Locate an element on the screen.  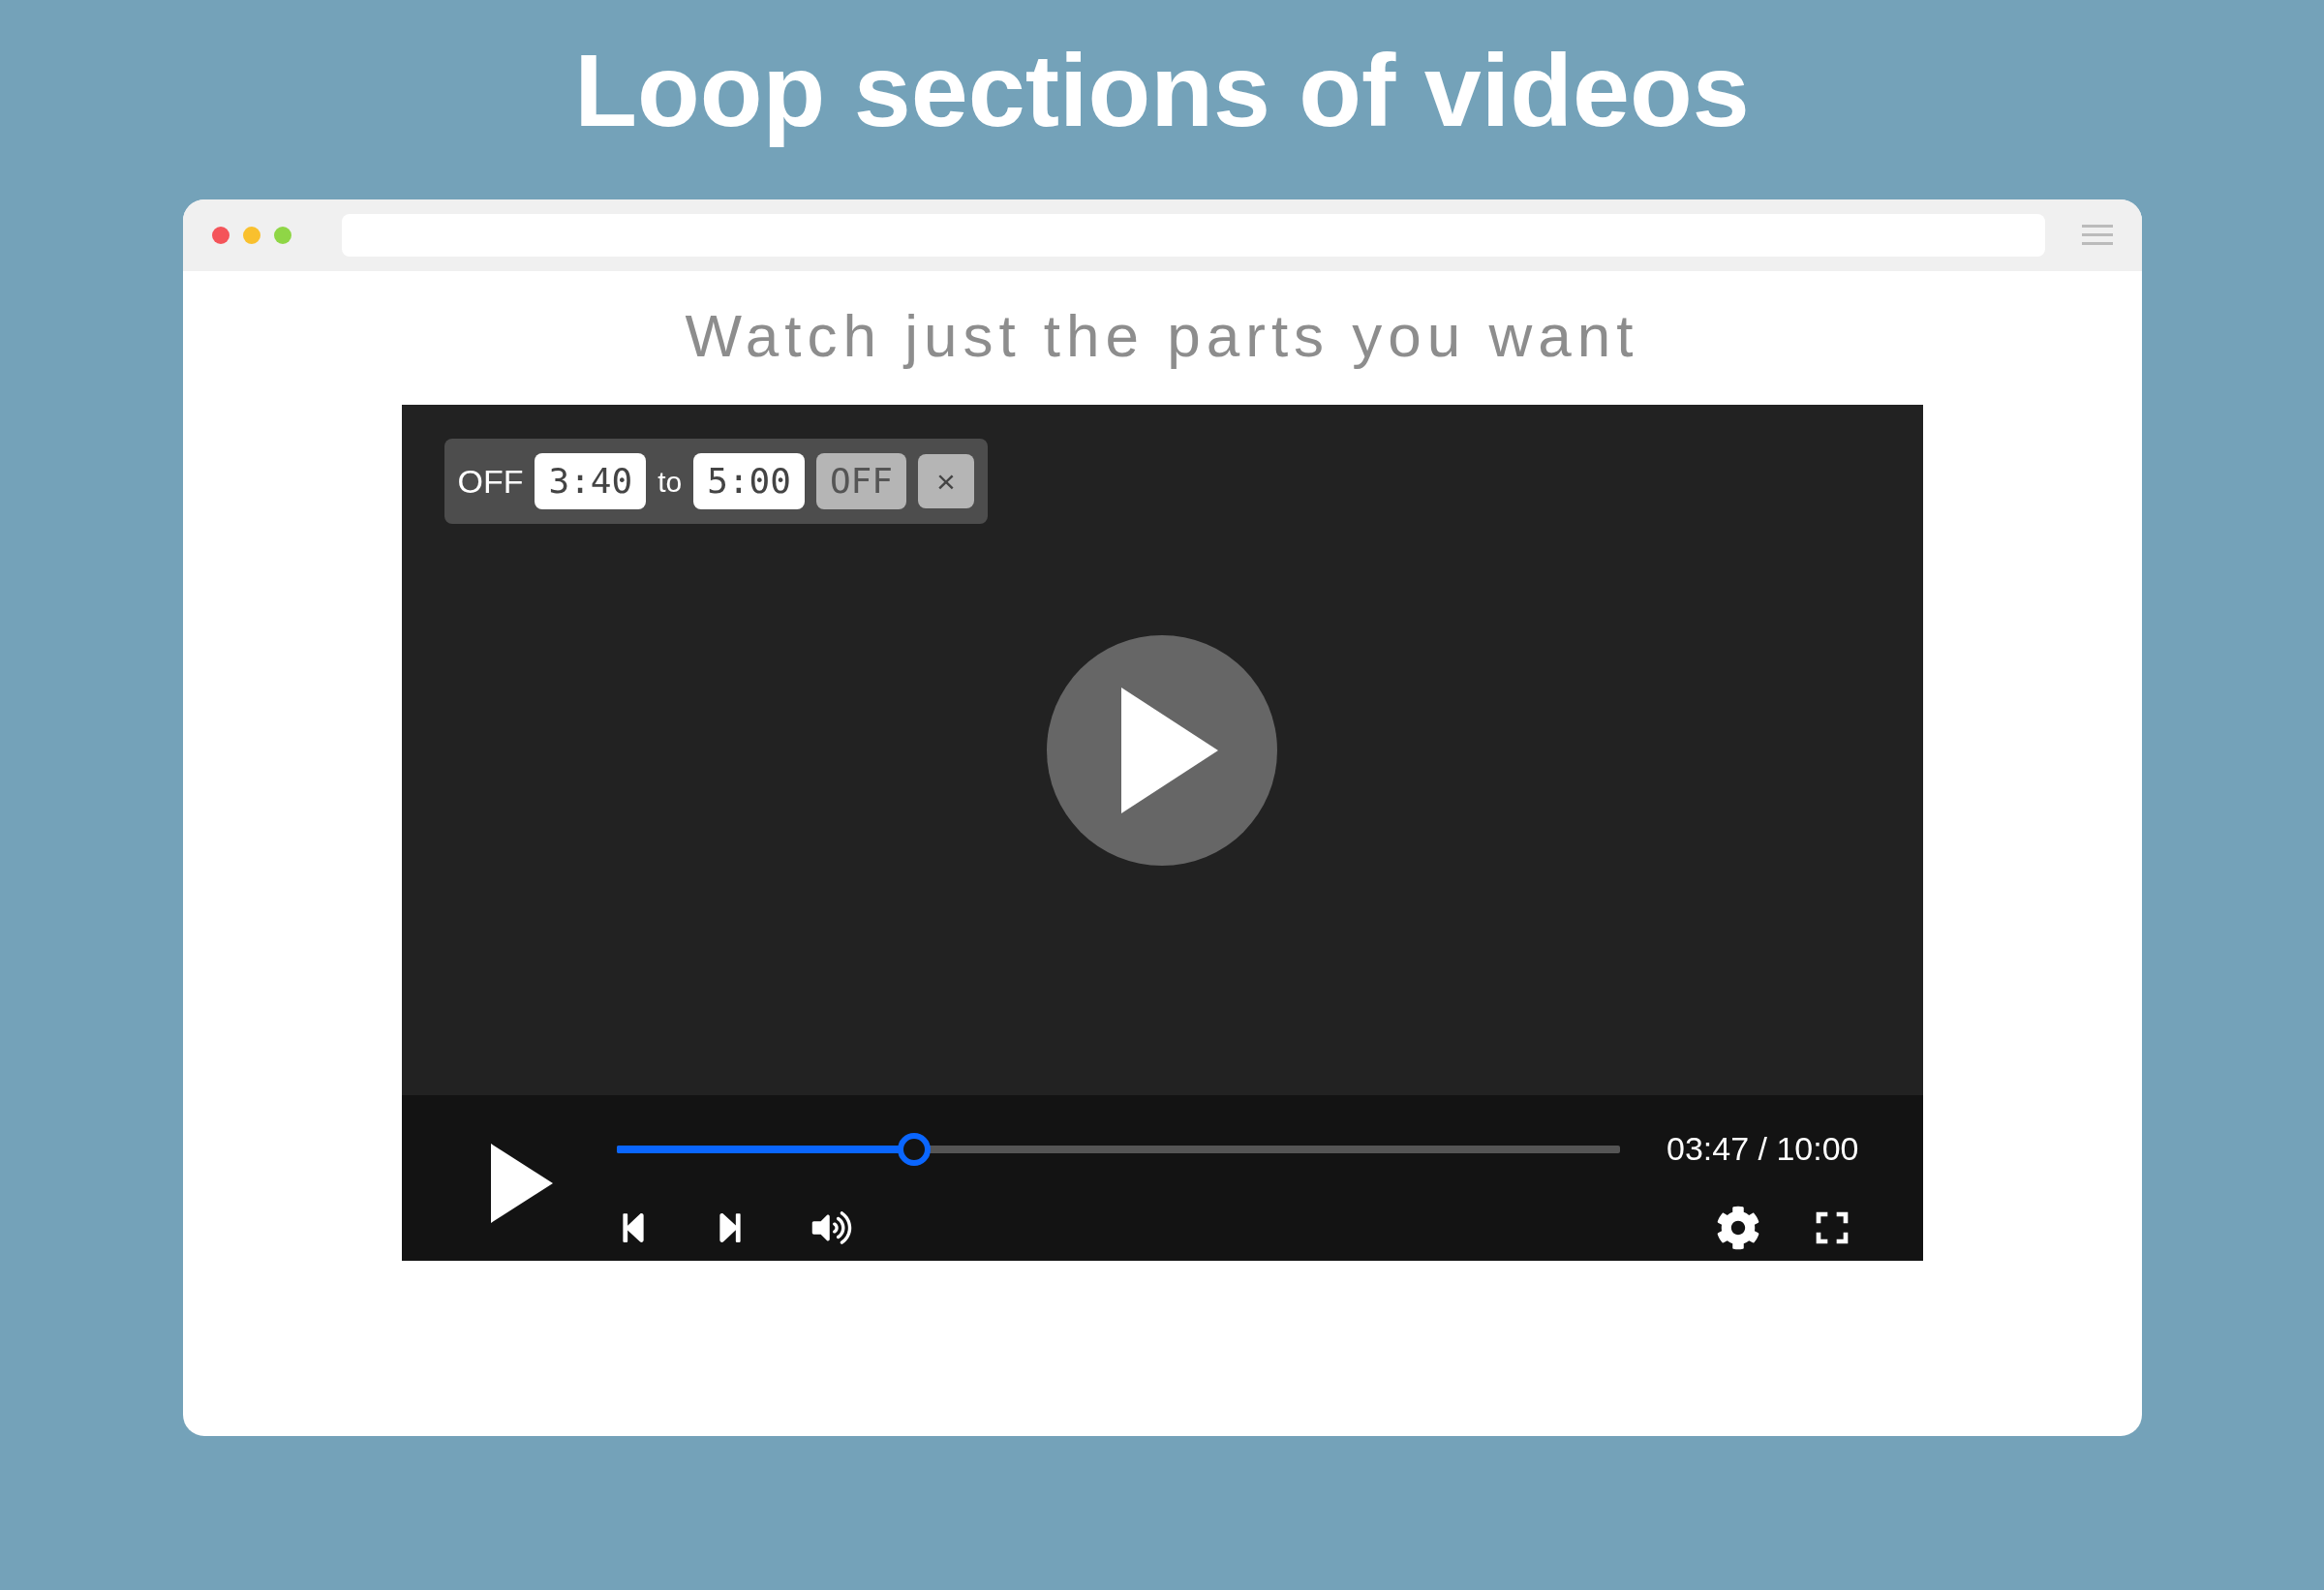
end-time-field: 5:00 is located at coordinates (749, 481).